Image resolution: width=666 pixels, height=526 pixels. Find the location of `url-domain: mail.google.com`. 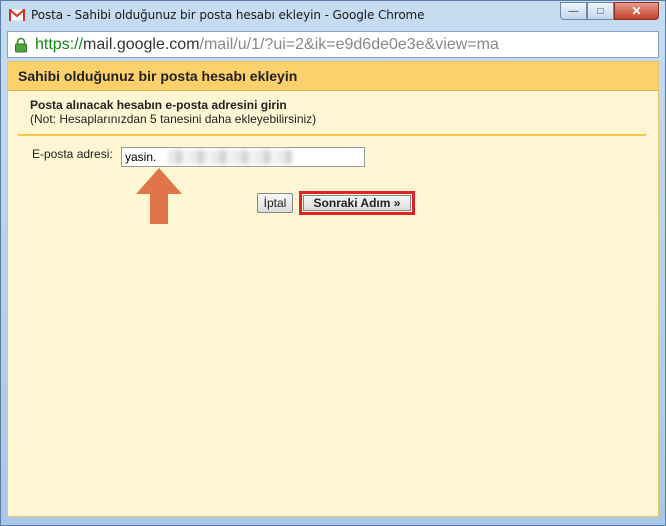

url-domain: mail.google.com is located at coordinates (141, 44).